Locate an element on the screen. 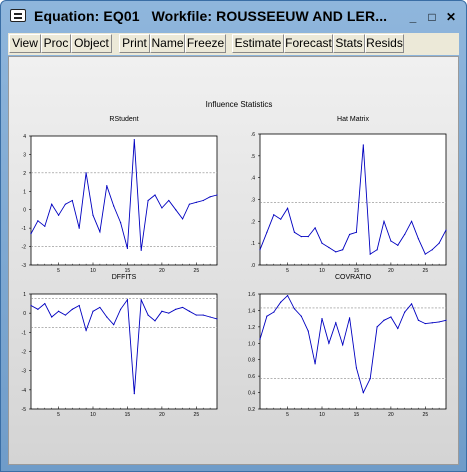 Image resolution: width=467 pixels, height=472 pixels. covratio-x-tick-label: 10 is located at coordinates (322, 415).